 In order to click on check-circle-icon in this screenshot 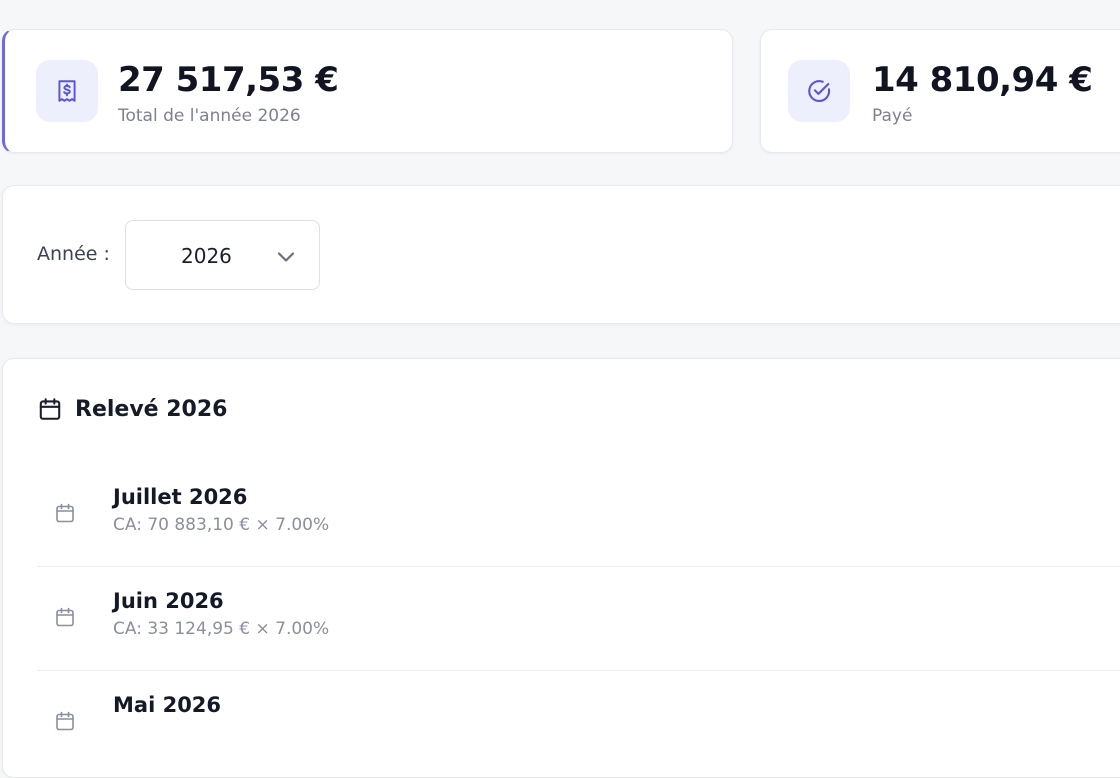, I will do `click(819, 91)`.